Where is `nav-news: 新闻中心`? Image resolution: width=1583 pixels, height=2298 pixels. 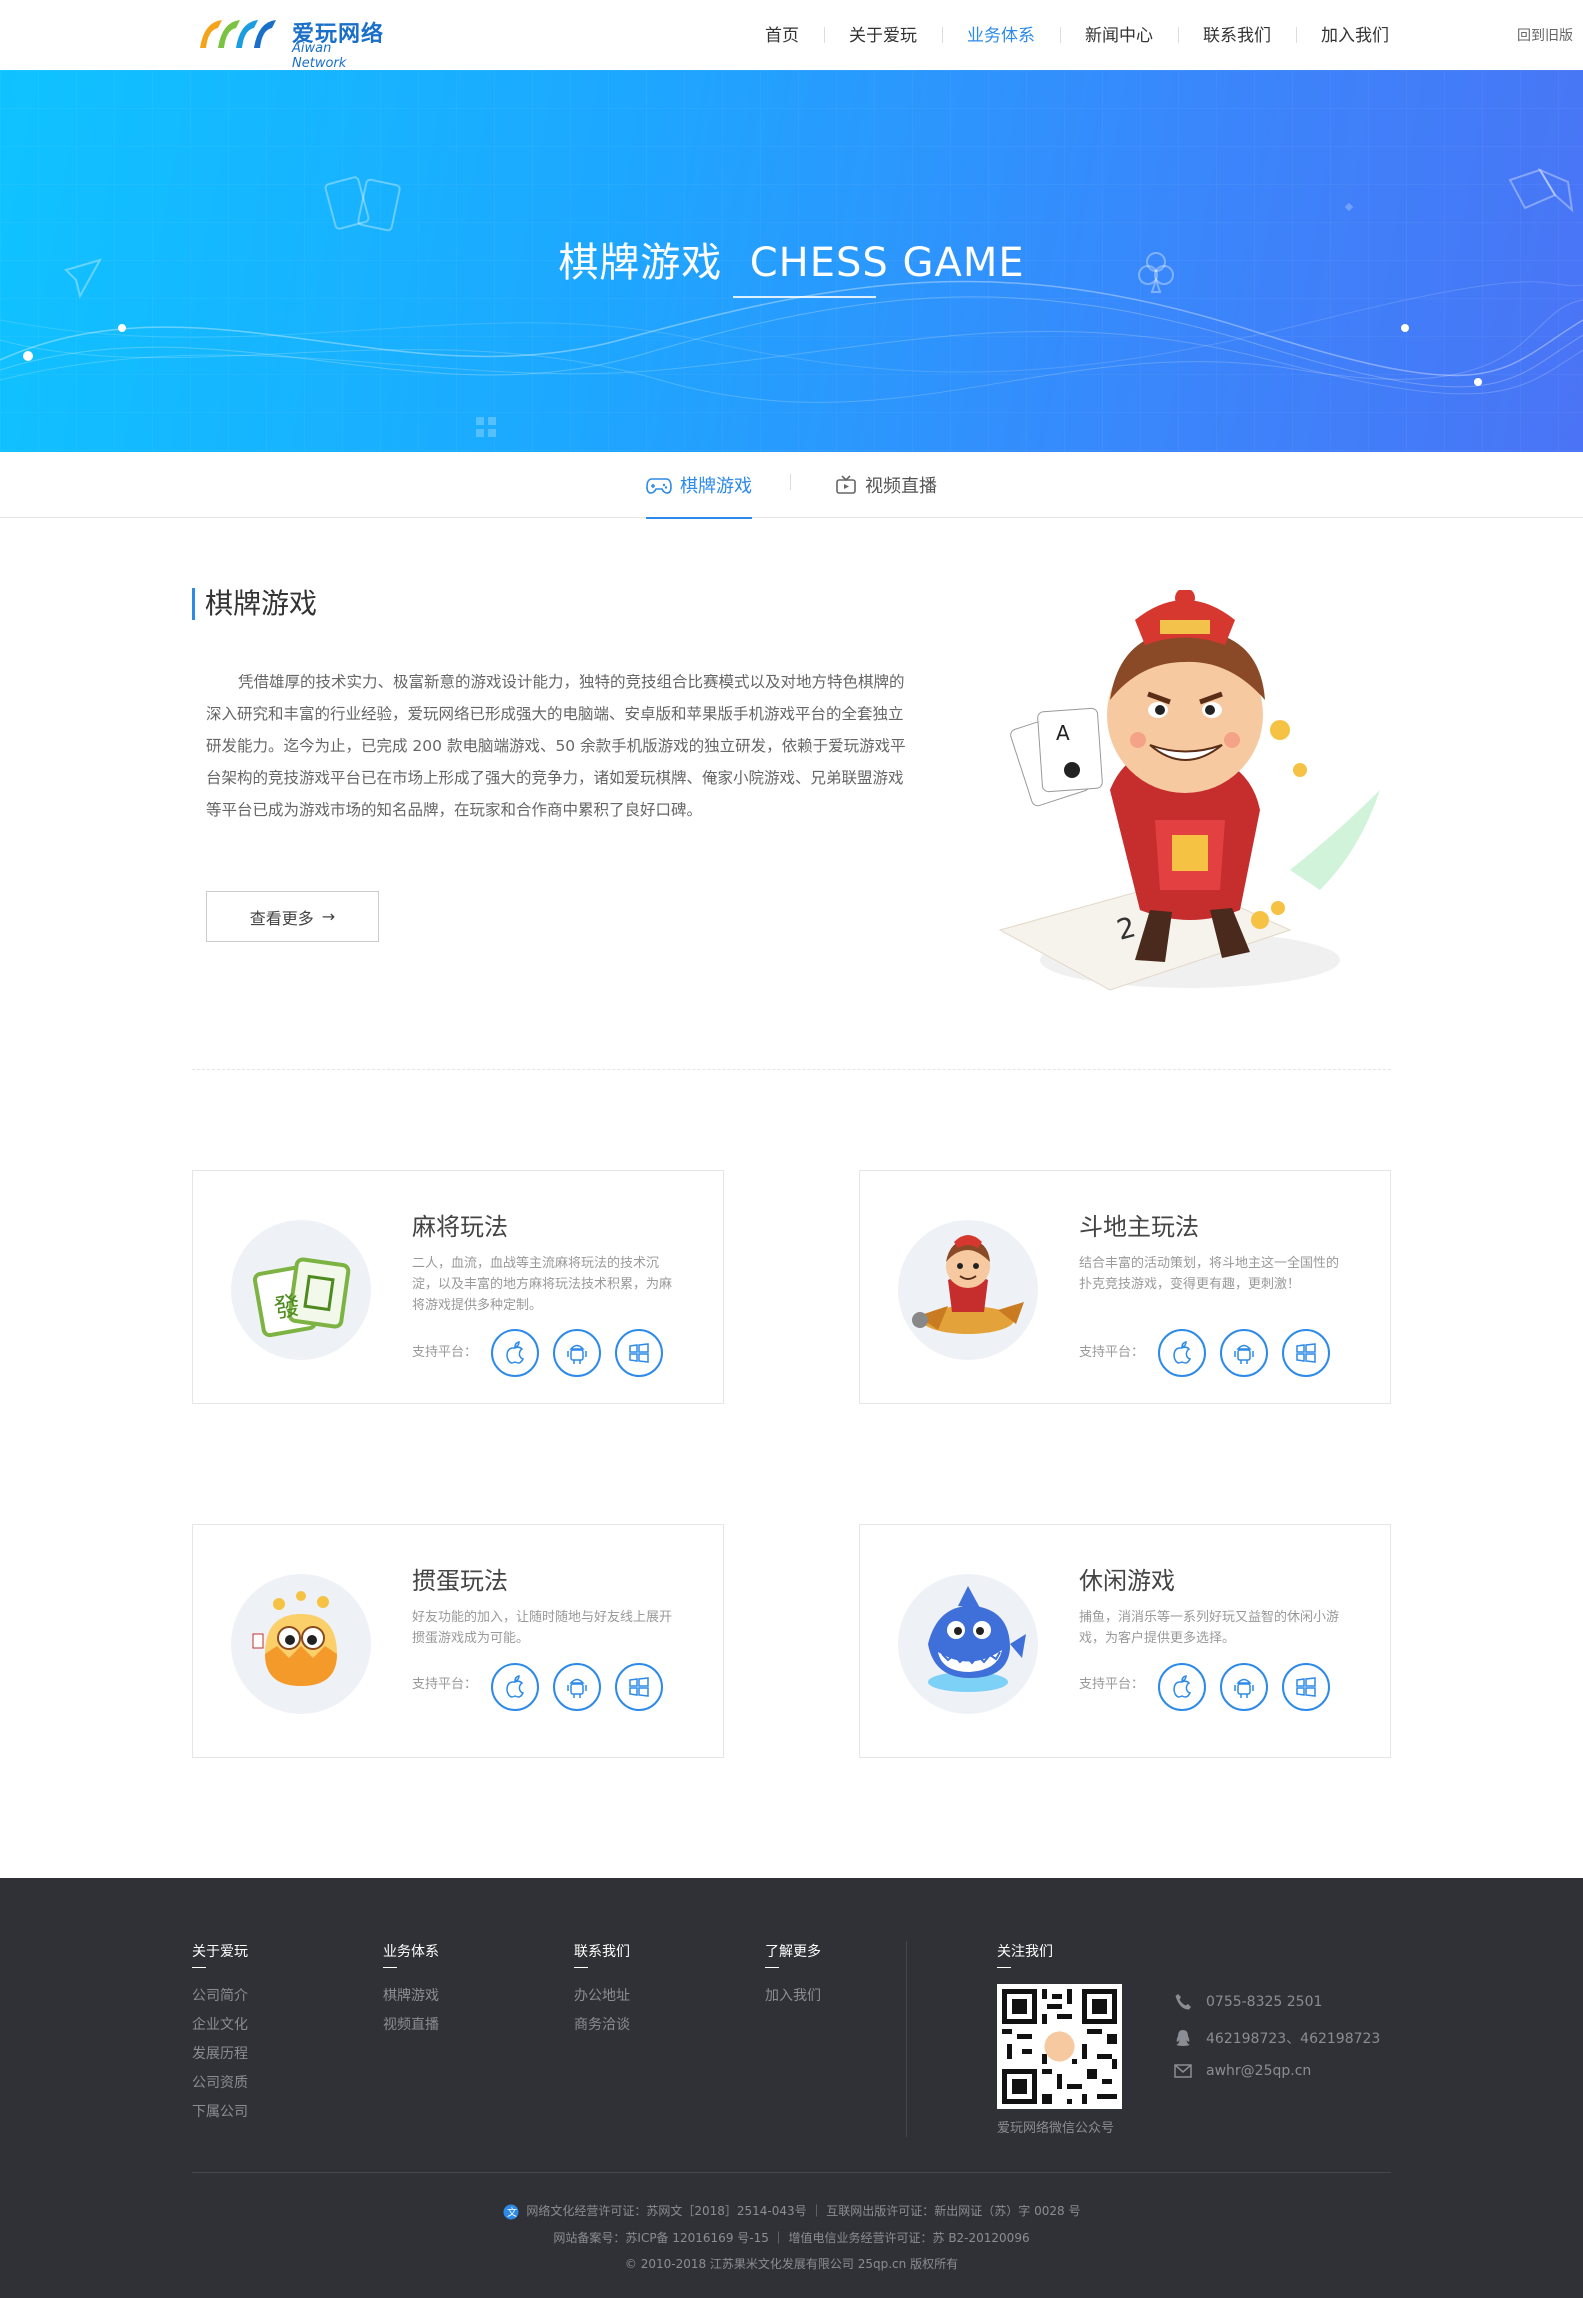
nav-news: 新闻中心 is located at coordinates (1119, 35).